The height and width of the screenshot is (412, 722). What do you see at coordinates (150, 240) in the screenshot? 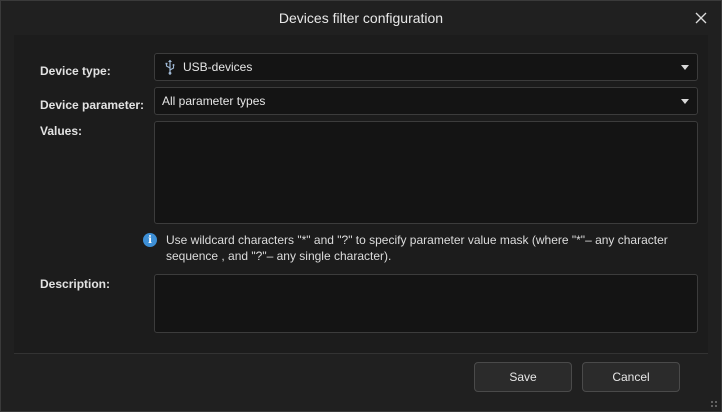
I see `info-icon: i` at bounding box center [150, 240].